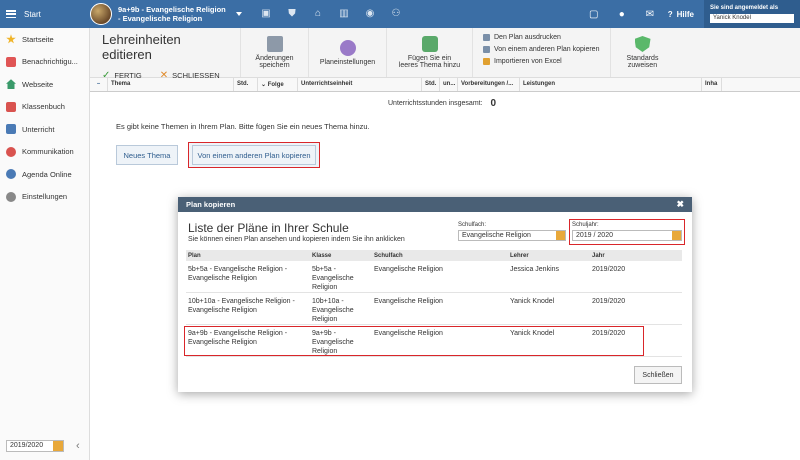 The width and height of the screenshot is (800, 460). Describe the element at coordinates (268, 228) in the screenshot. I see `dialog-title: Liste der Pläne in Ihrer Schule` at that location.